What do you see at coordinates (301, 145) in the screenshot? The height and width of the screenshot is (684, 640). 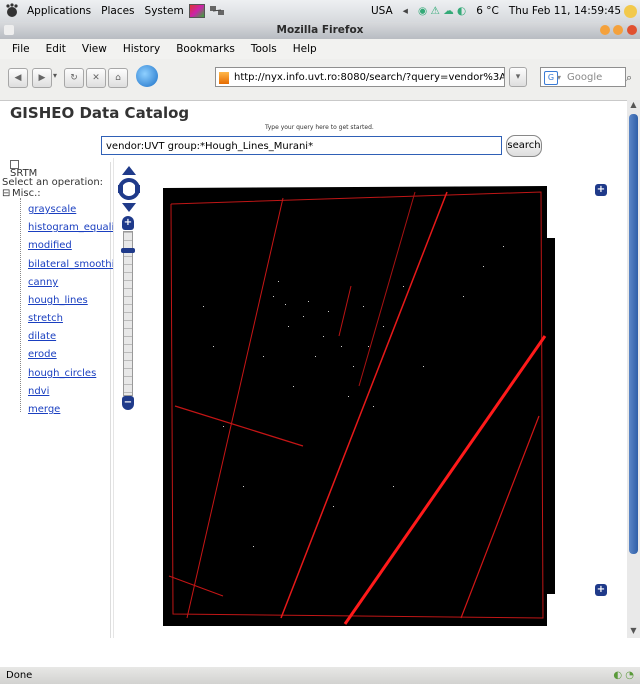 I see `query-input: vendor:UVT group:*Hough_Lines_Murani*` at bounding box center [301, 145].